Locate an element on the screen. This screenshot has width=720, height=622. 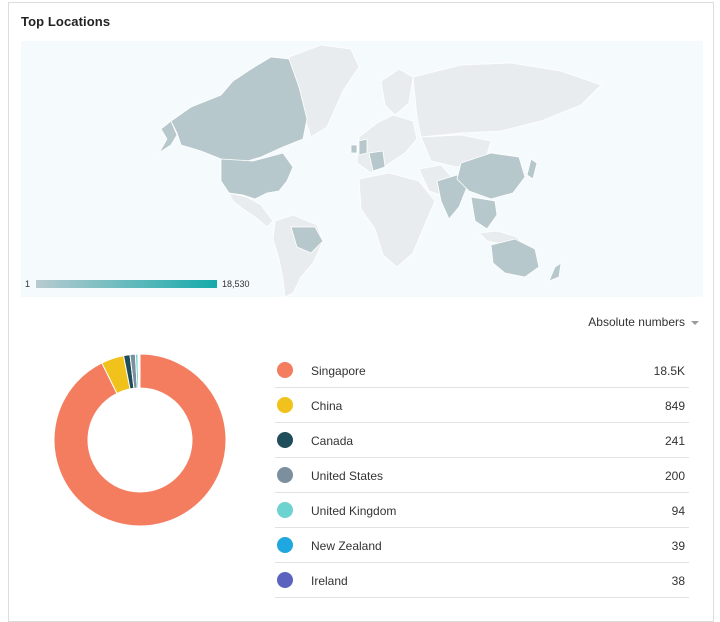
chevron-down-icon is located at coordinates (695, 322).